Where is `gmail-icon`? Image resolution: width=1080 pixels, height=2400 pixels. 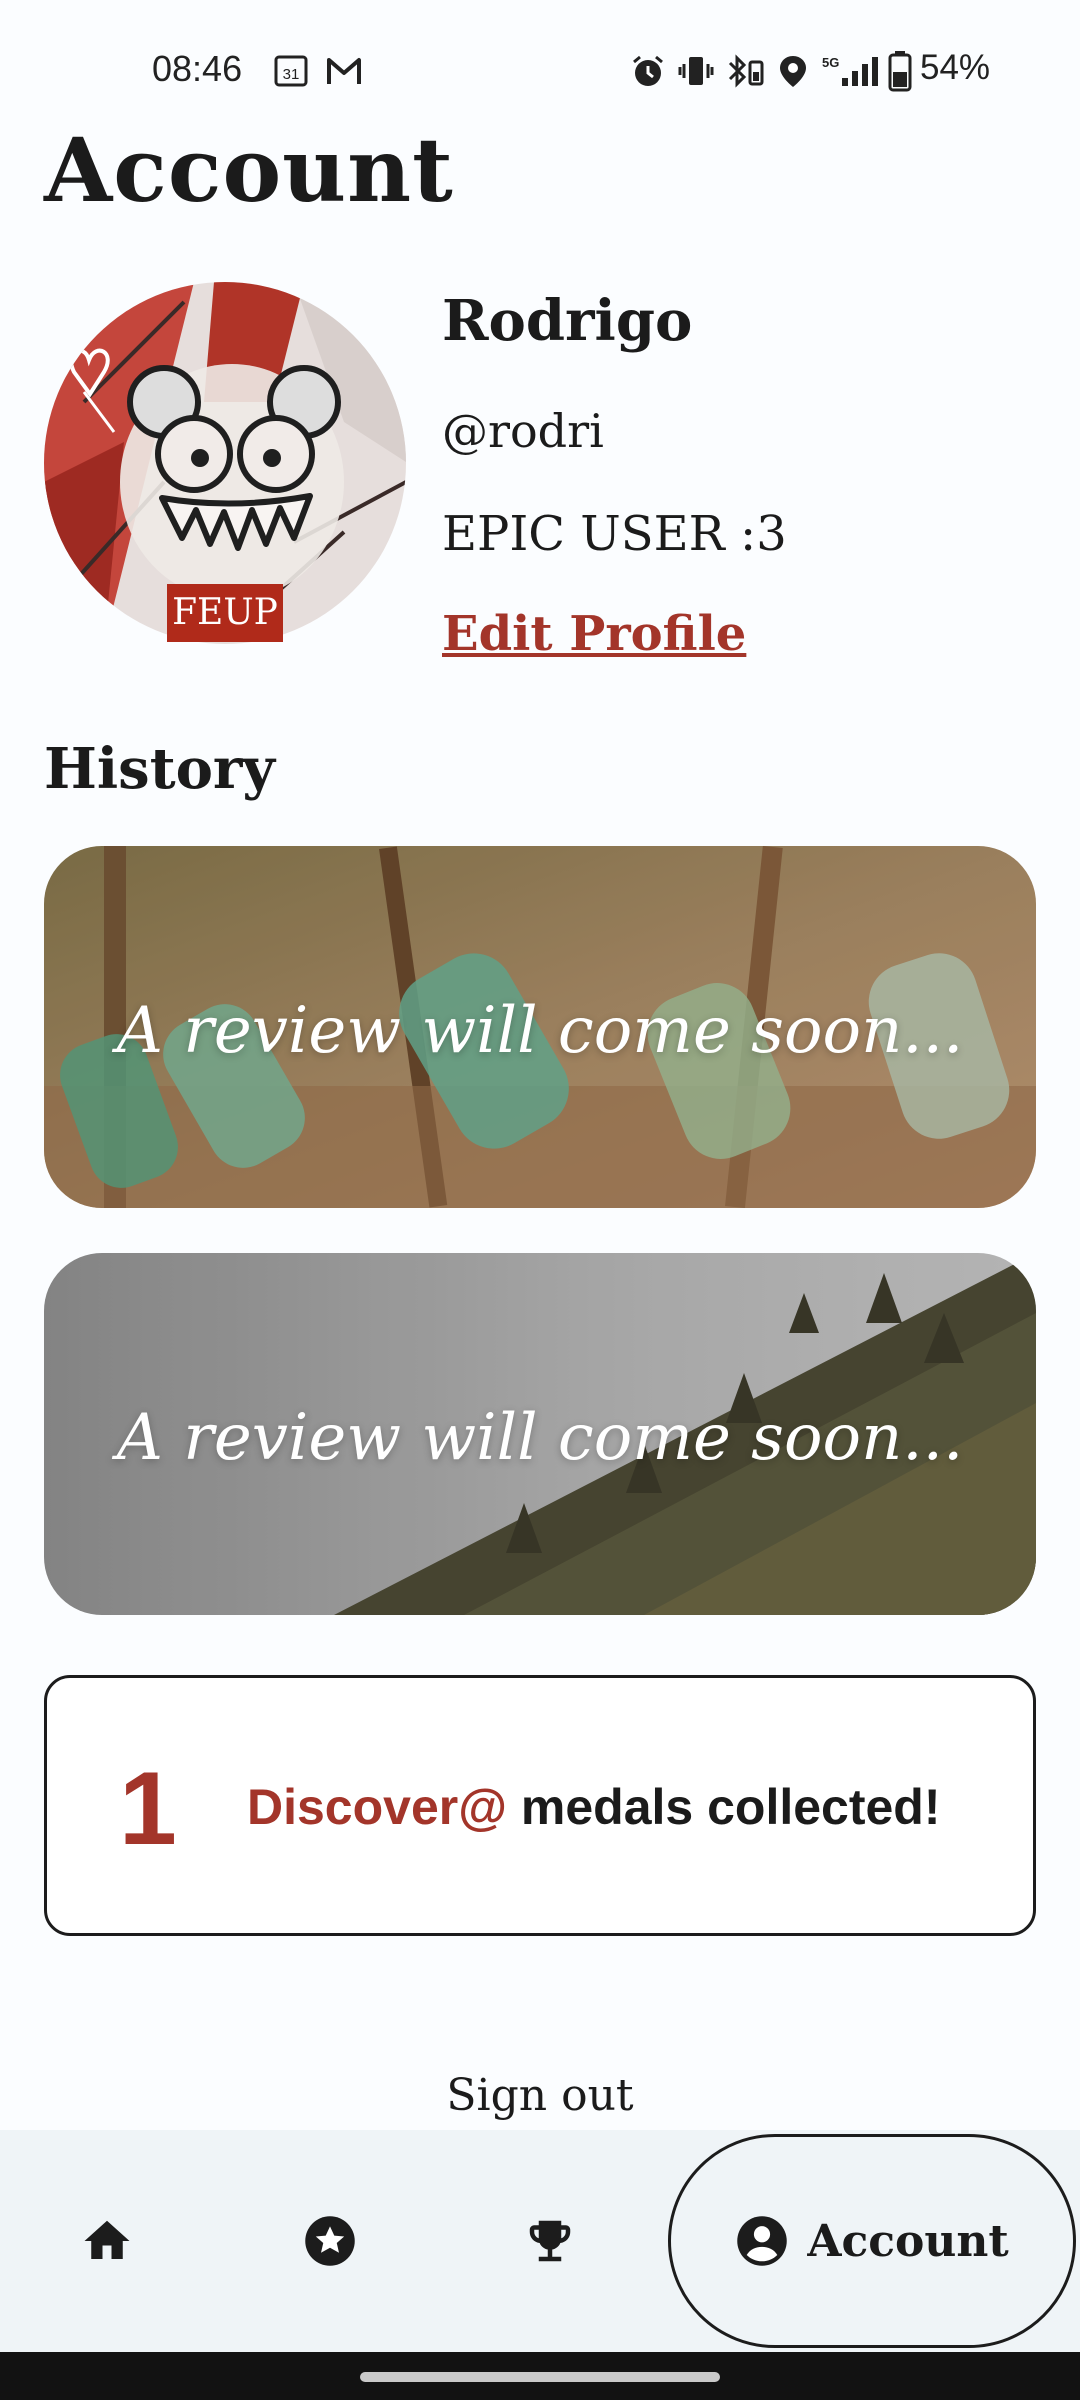 gmail-icon is located at coordinates (344, 71).